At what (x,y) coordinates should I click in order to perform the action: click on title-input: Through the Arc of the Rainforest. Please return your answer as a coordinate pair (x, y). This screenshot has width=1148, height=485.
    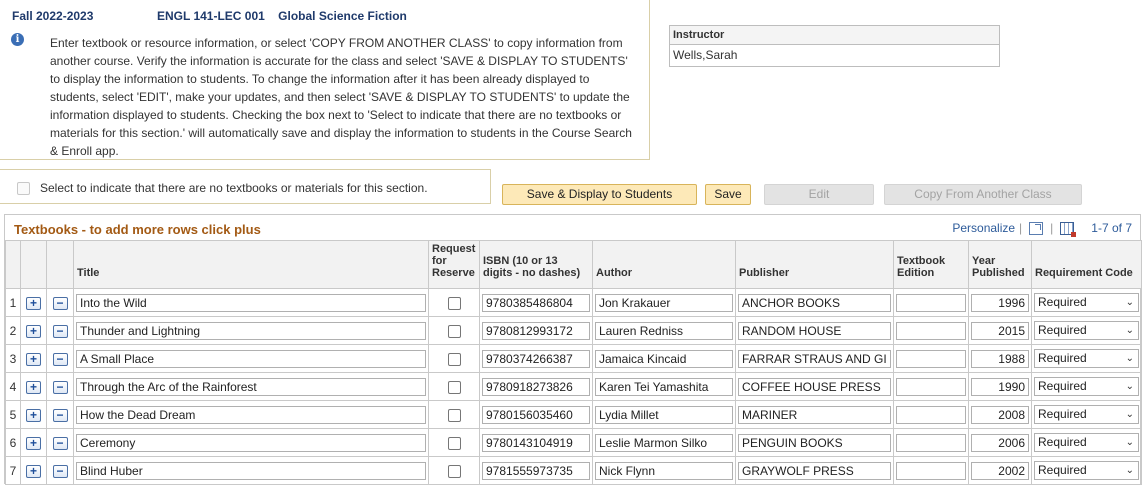
    Looking at the image, I should click on (251, 386).